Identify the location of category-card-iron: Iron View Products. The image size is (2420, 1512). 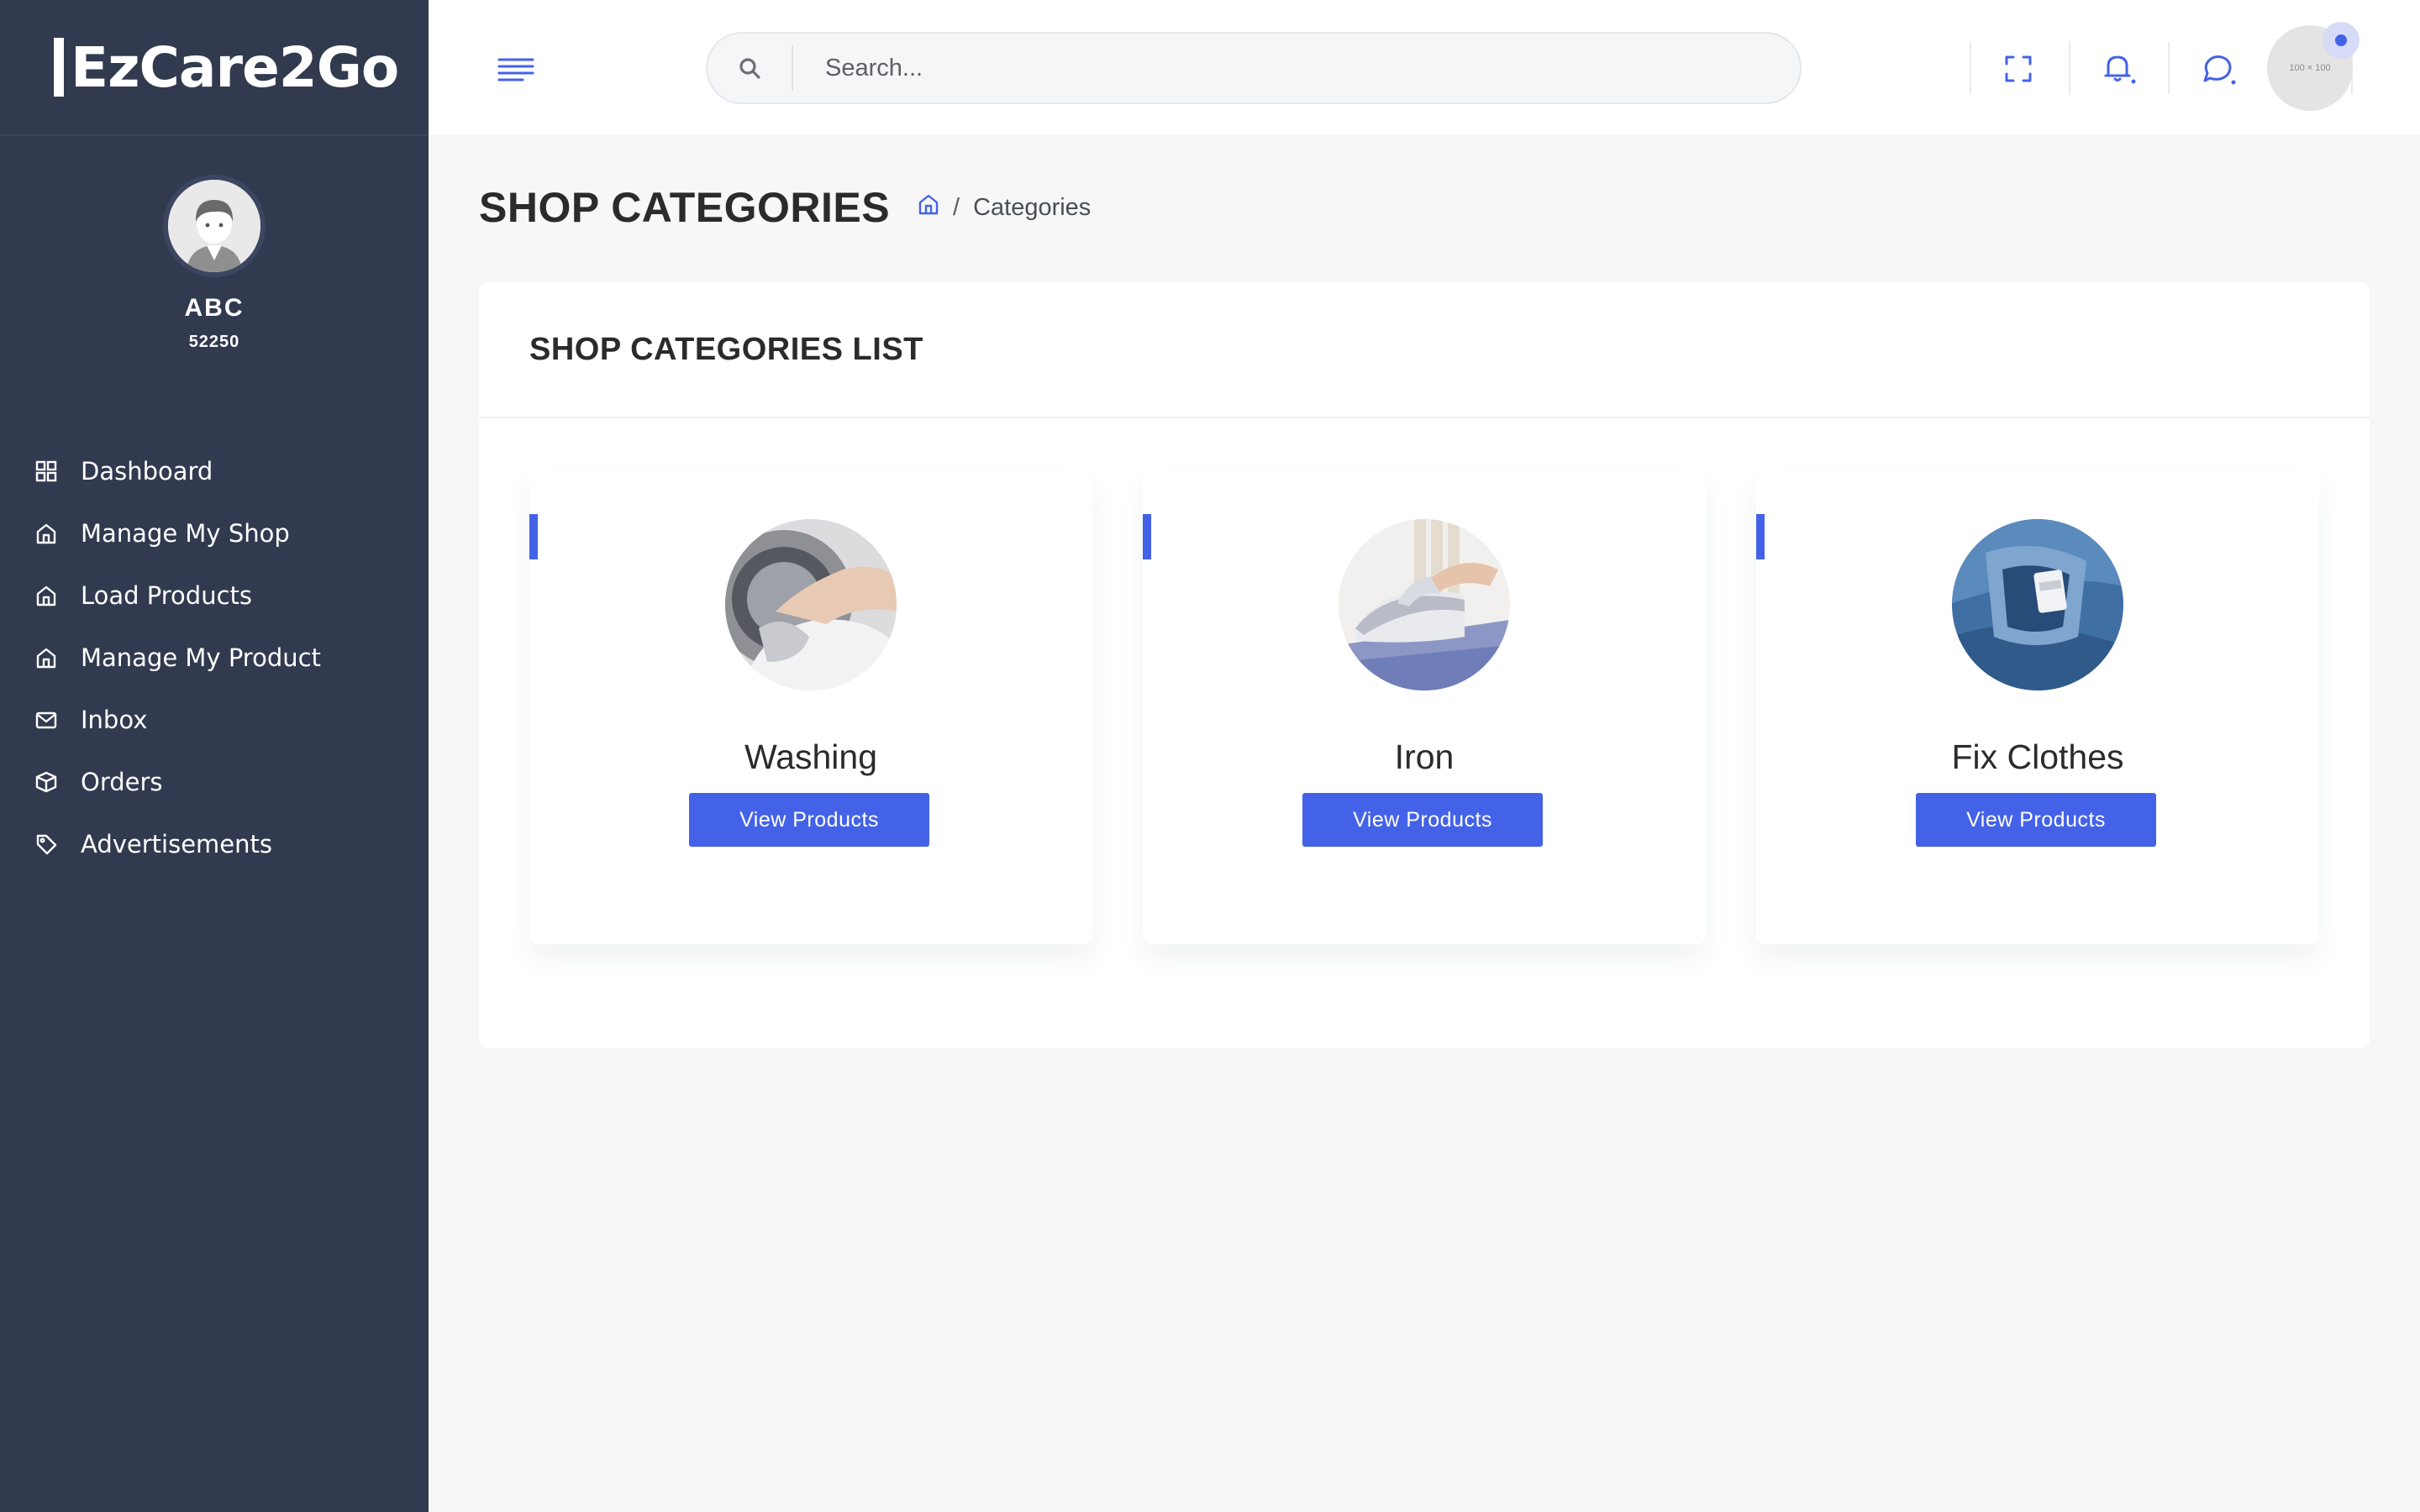
(1424, 706).